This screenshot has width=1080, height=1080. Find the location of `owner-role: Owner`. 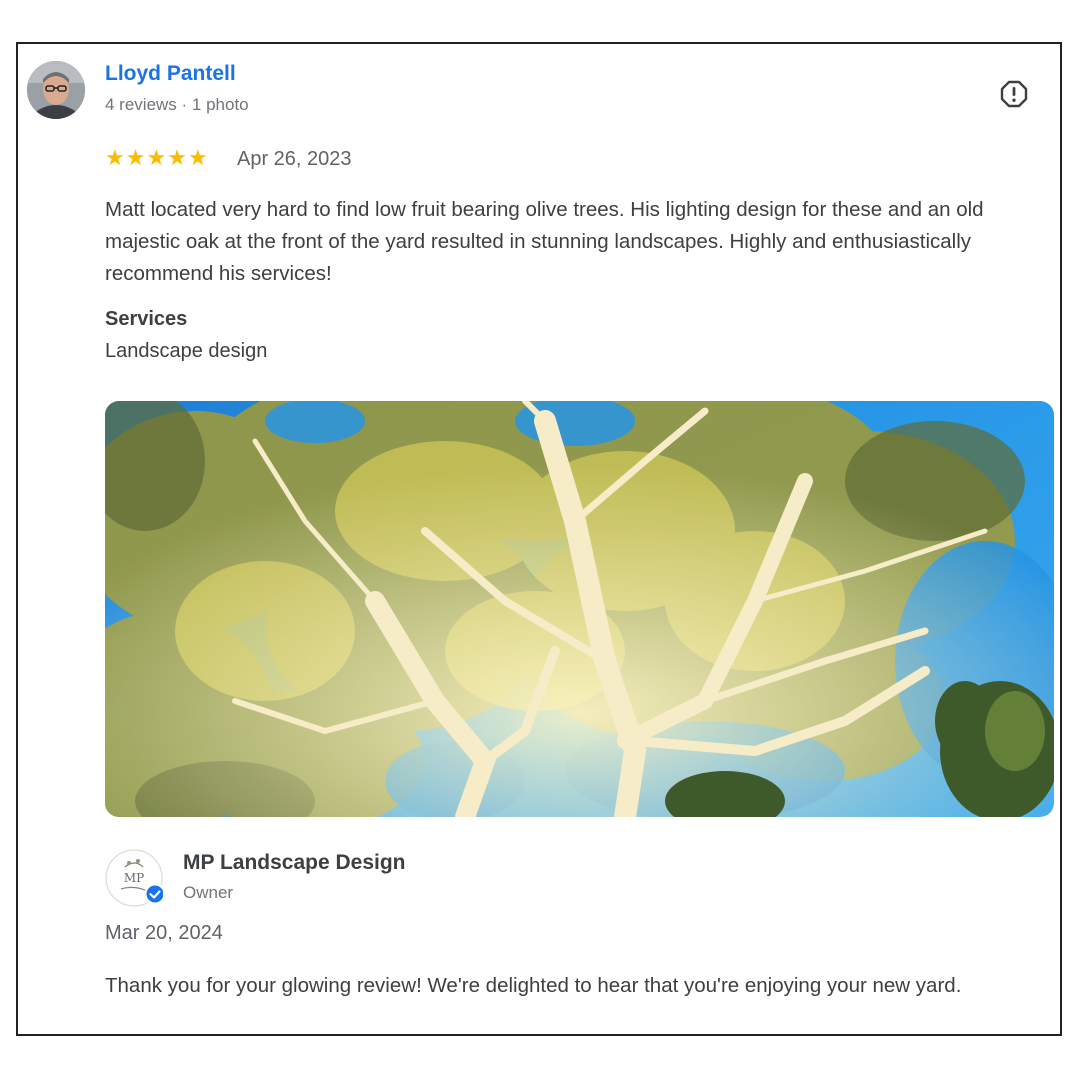

owner-role: Owner is located at coordinates (208, 892).